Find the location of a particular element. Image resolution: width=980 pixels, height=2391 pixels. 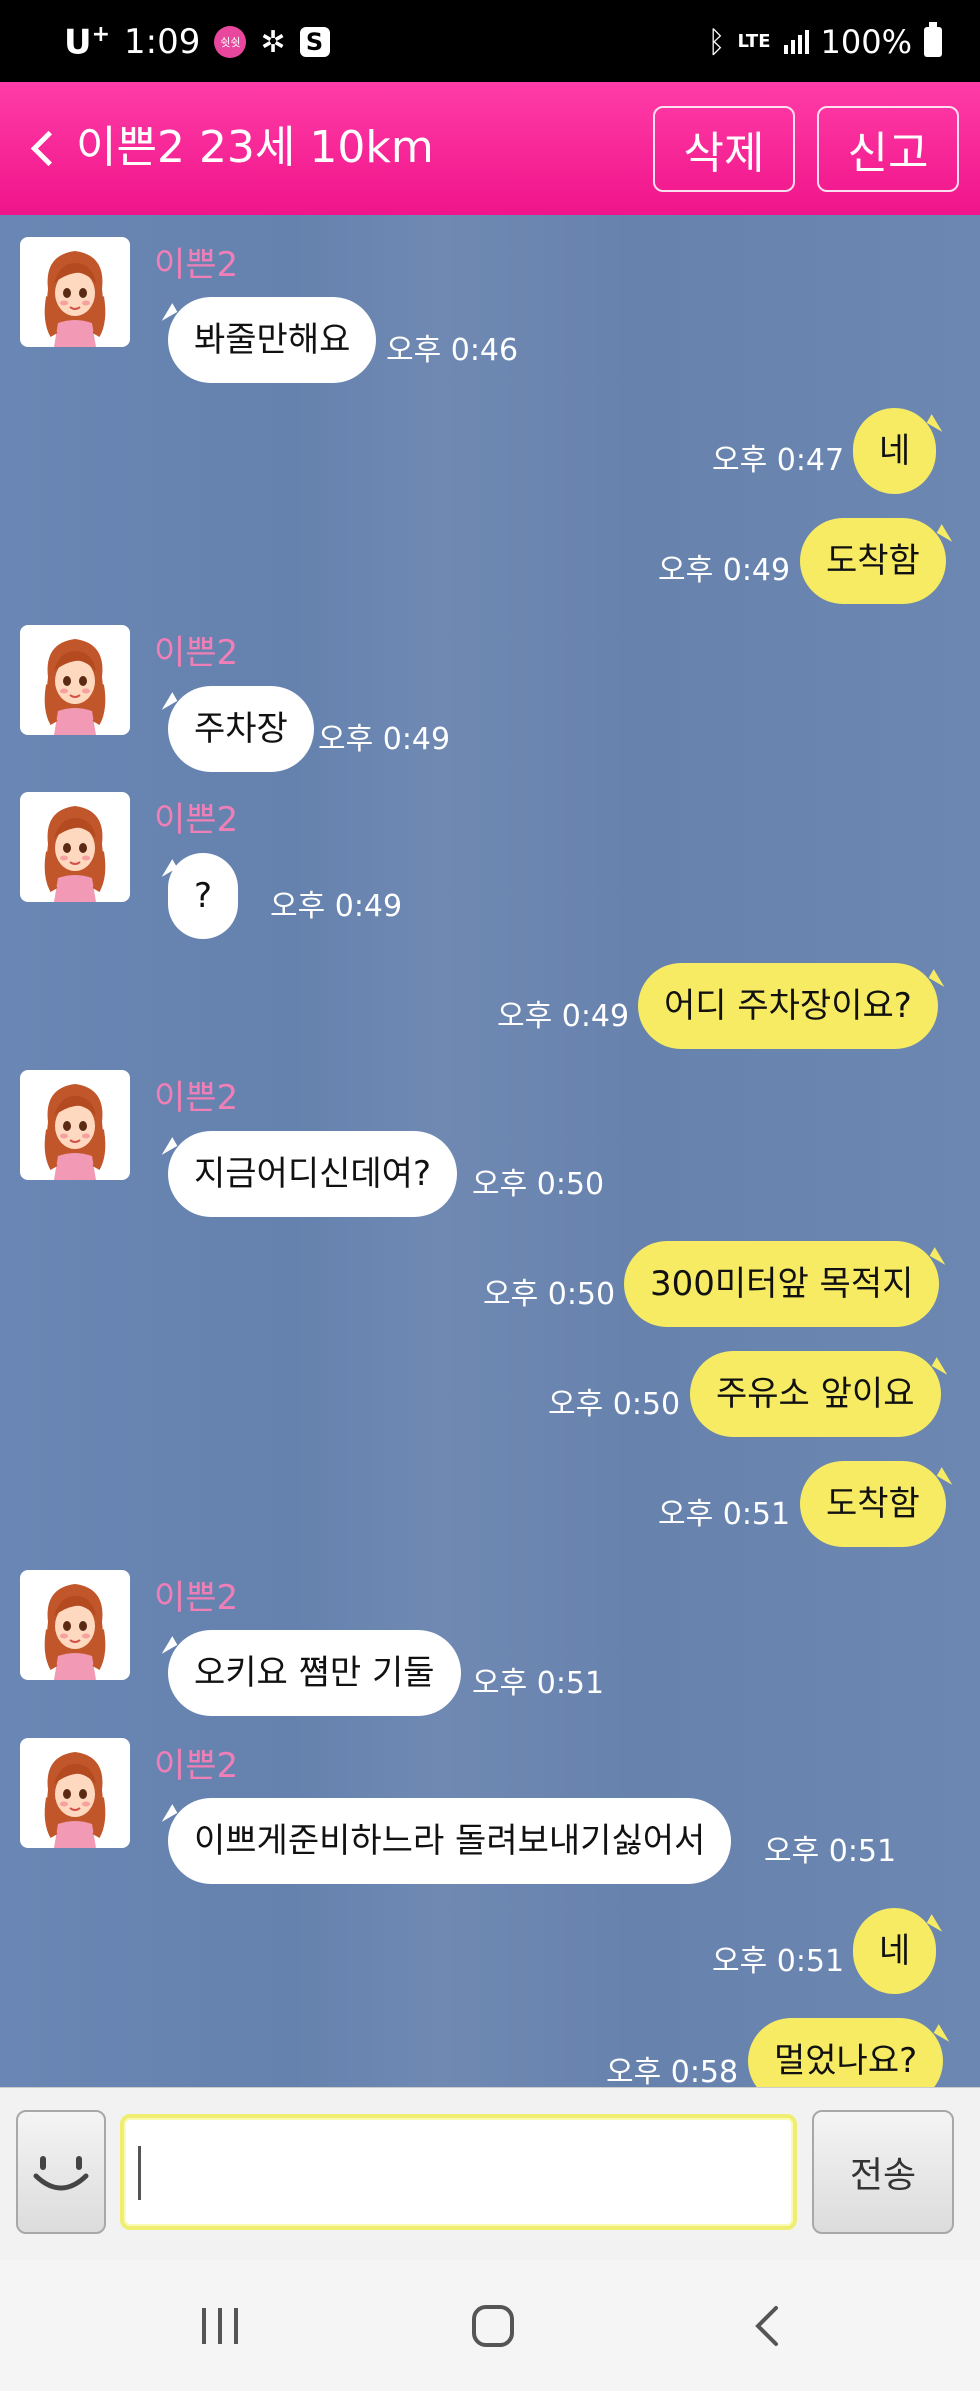

message-bubble: 이쁘게준비하느라 돌려보내기싫어서 is located at coordinates (450, 1841).